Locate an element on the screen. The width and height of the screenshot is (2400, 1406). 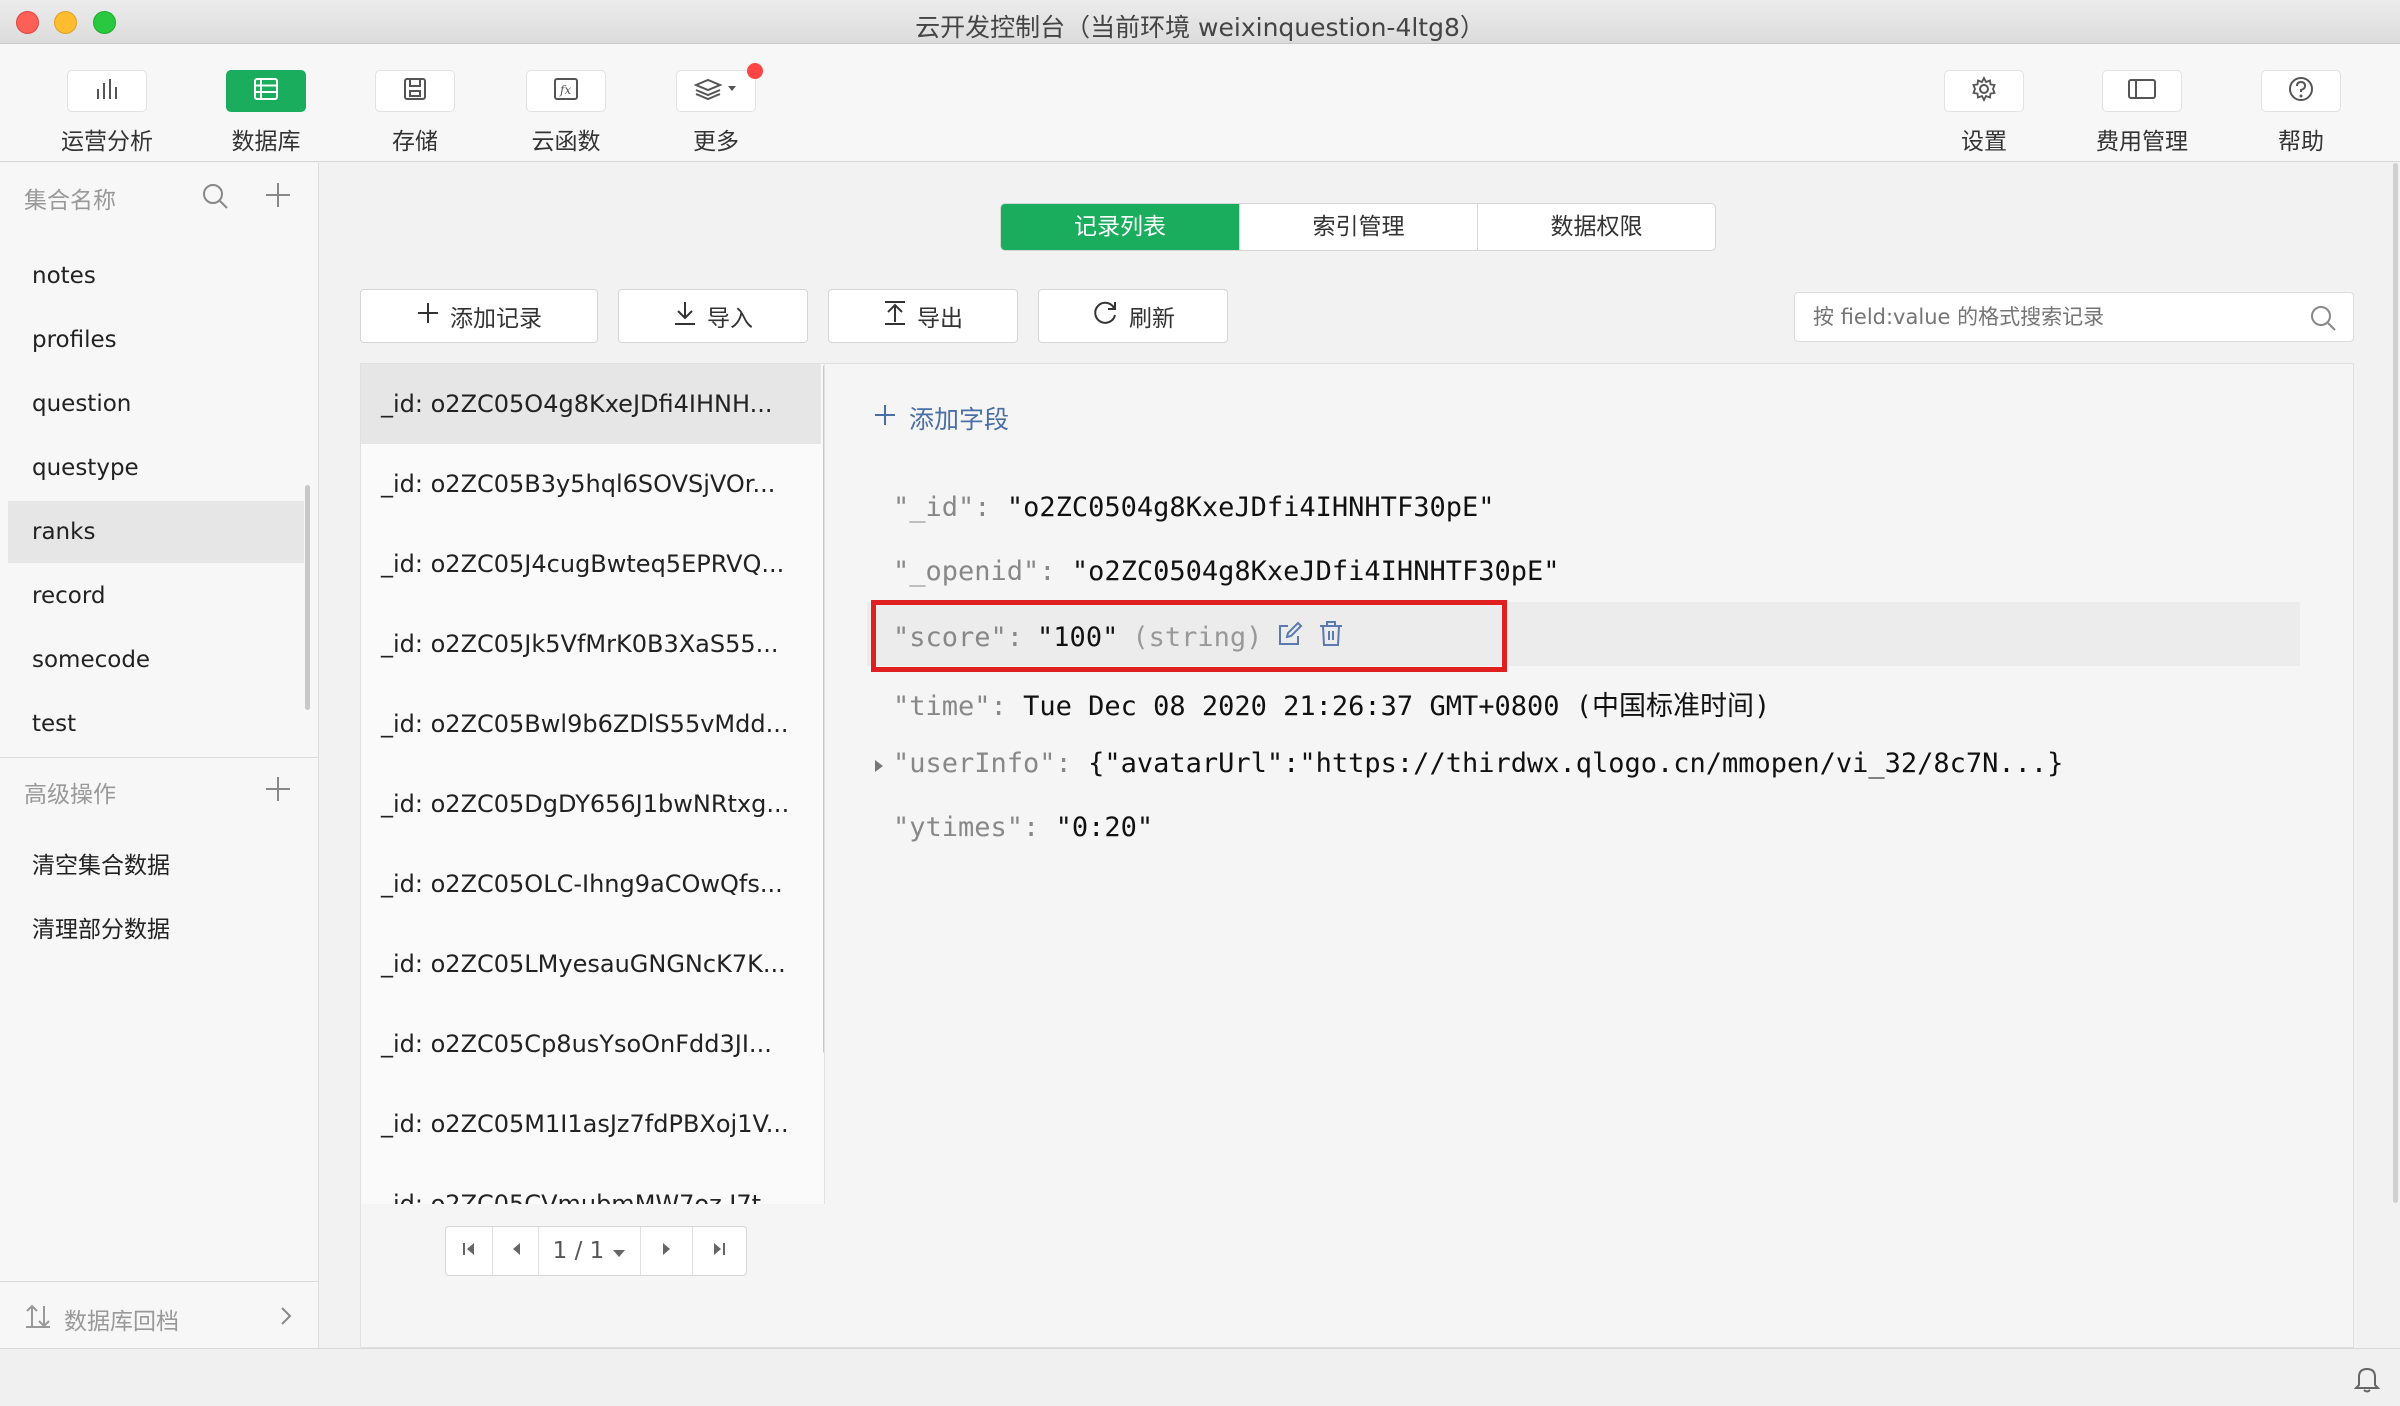
add-collection-icon is located at coordinates (278, 197).